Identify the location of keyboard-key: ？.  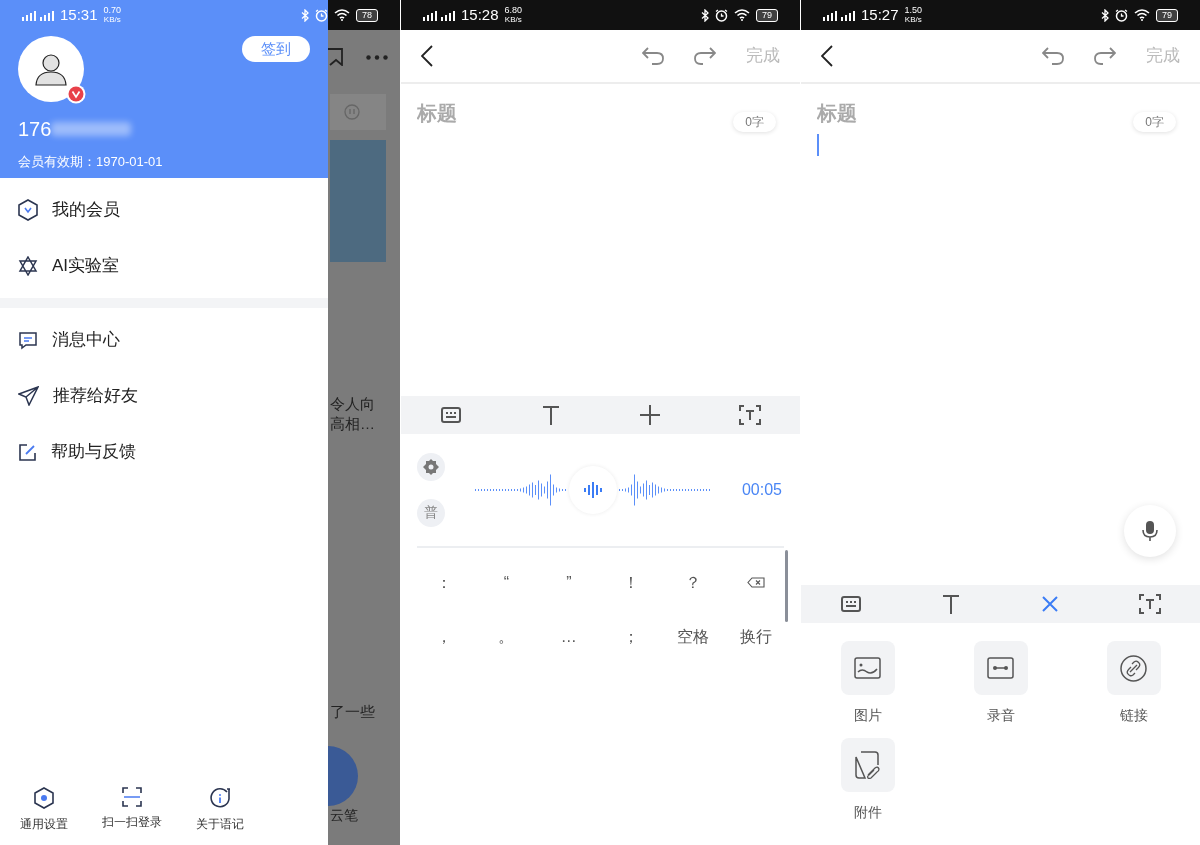
(693, 582).